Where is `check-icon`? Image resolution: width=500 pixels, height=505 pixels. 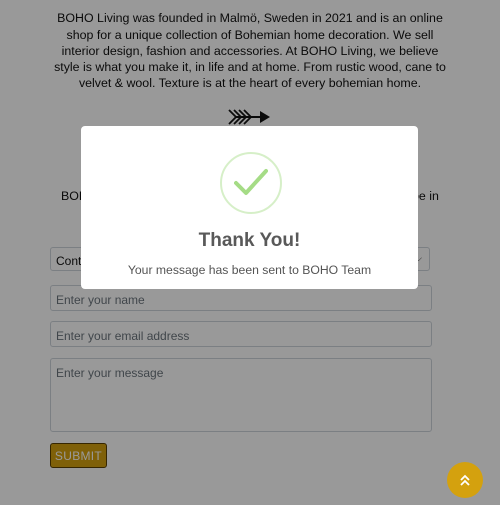 check-icon is located at coordinates (251, 182).